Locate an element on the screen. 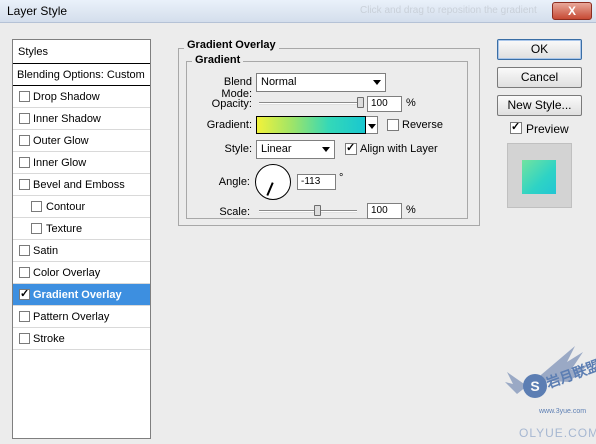  style-item-outer-glow: Outer Glow is located at coordinates (81, 141).